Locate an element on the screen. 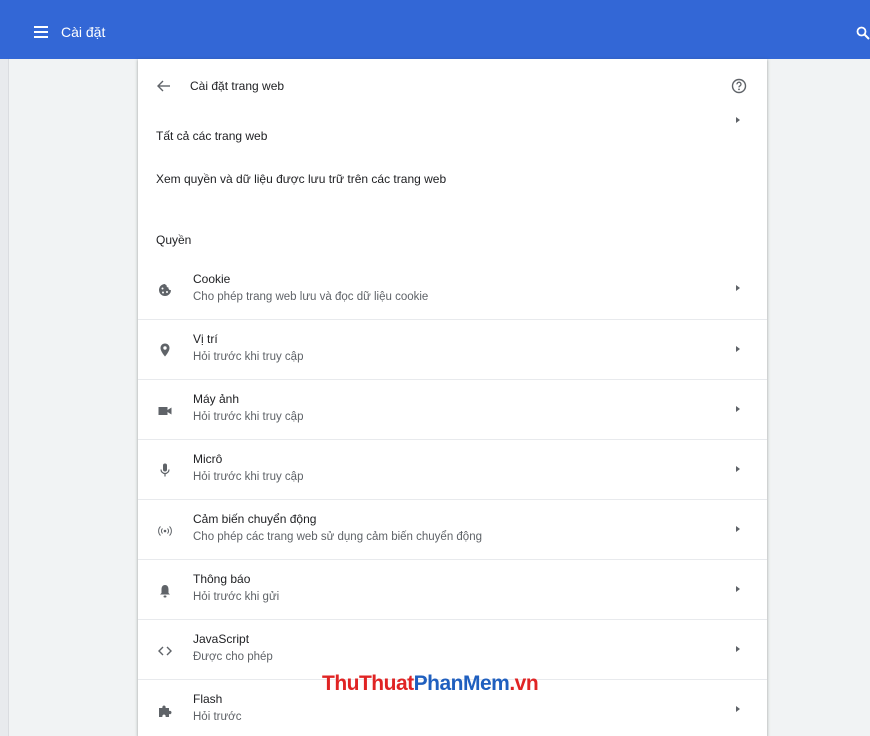  permission-subtitle: Hỏi trước khi gửi is located at coordinates (236, 597).